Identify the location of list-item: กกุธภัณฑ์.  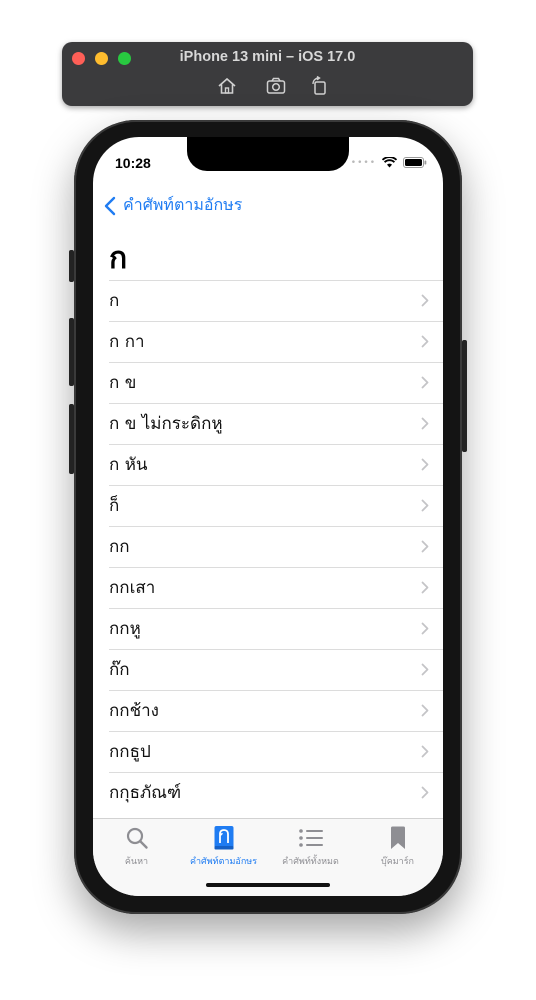
(268, 792).